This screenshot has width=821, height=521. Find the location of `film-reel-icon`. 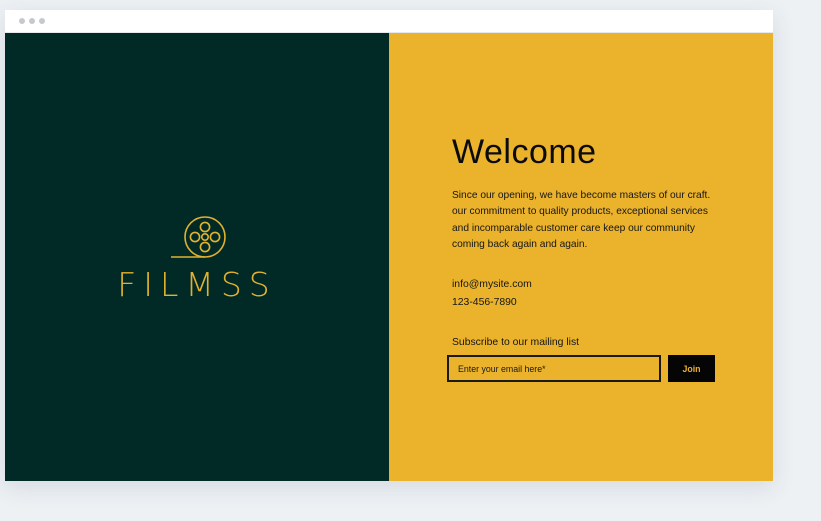

film-reel-icon is located at coordinates (198, 237).